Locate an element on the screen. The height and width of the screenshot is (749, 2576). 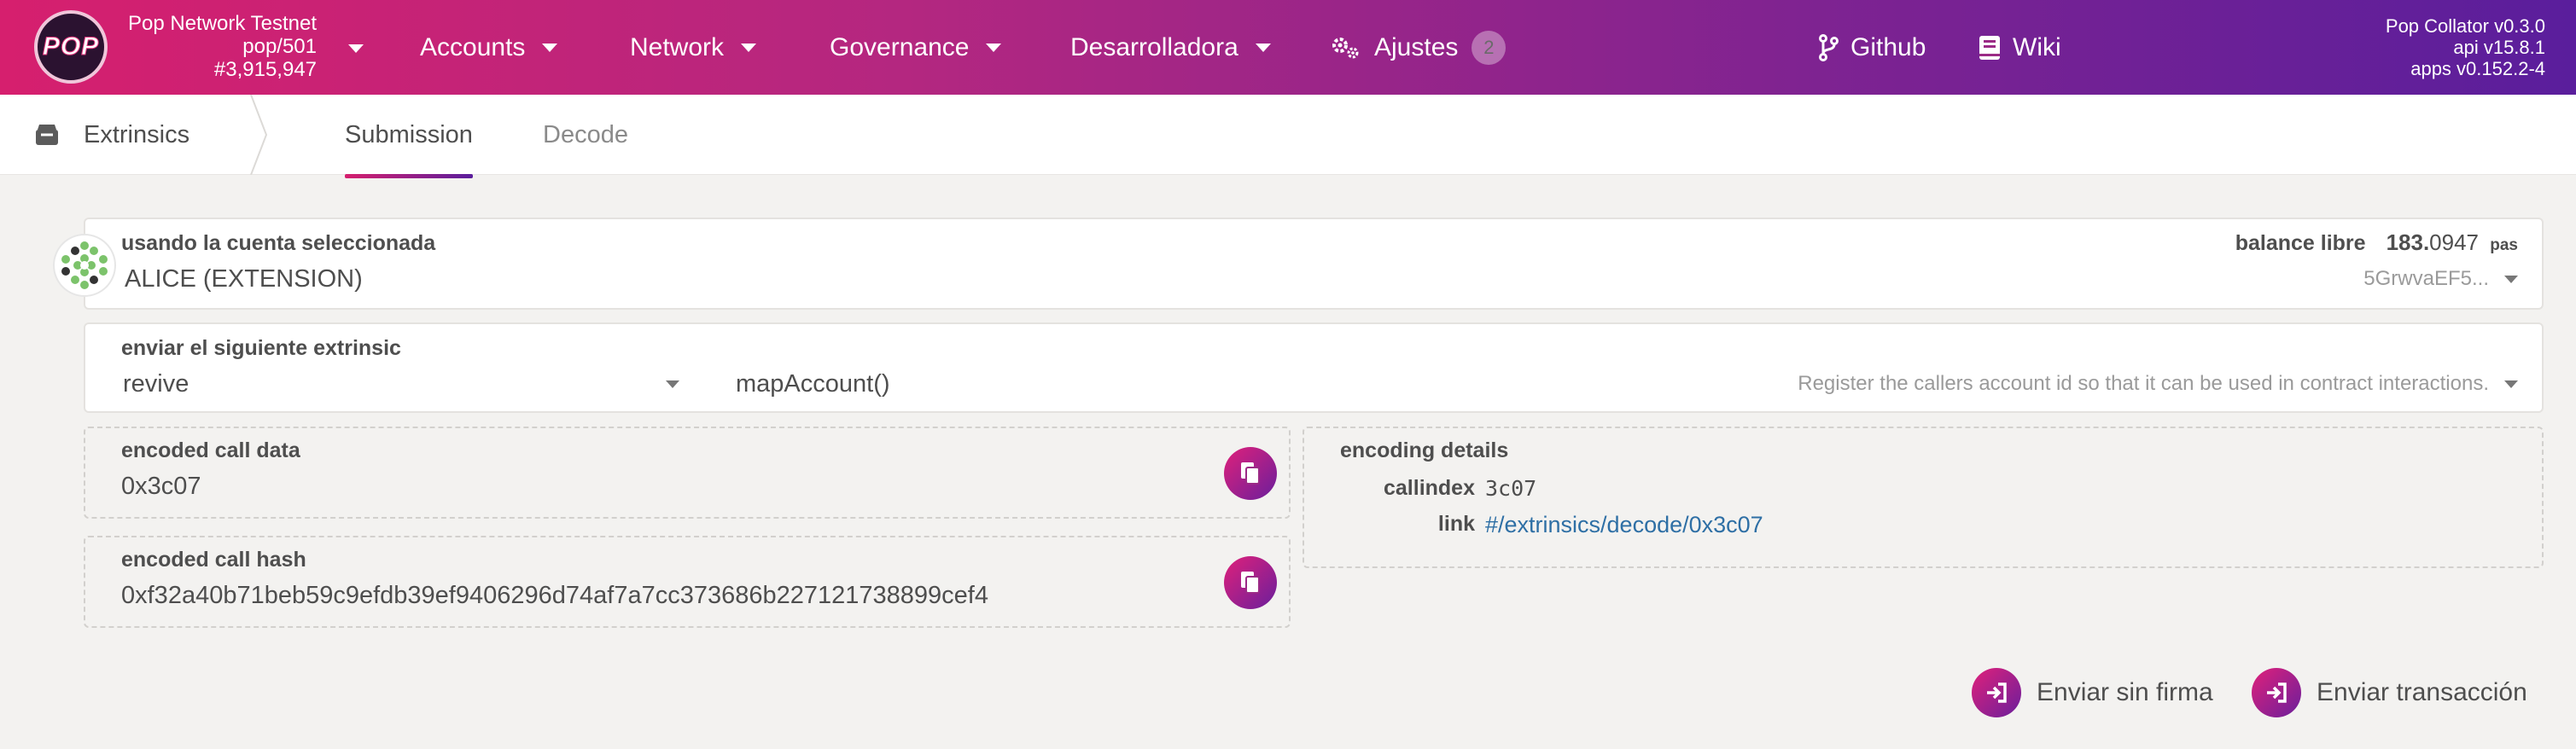
chain-spec: pop/501 is located at coordinates (280, 46).